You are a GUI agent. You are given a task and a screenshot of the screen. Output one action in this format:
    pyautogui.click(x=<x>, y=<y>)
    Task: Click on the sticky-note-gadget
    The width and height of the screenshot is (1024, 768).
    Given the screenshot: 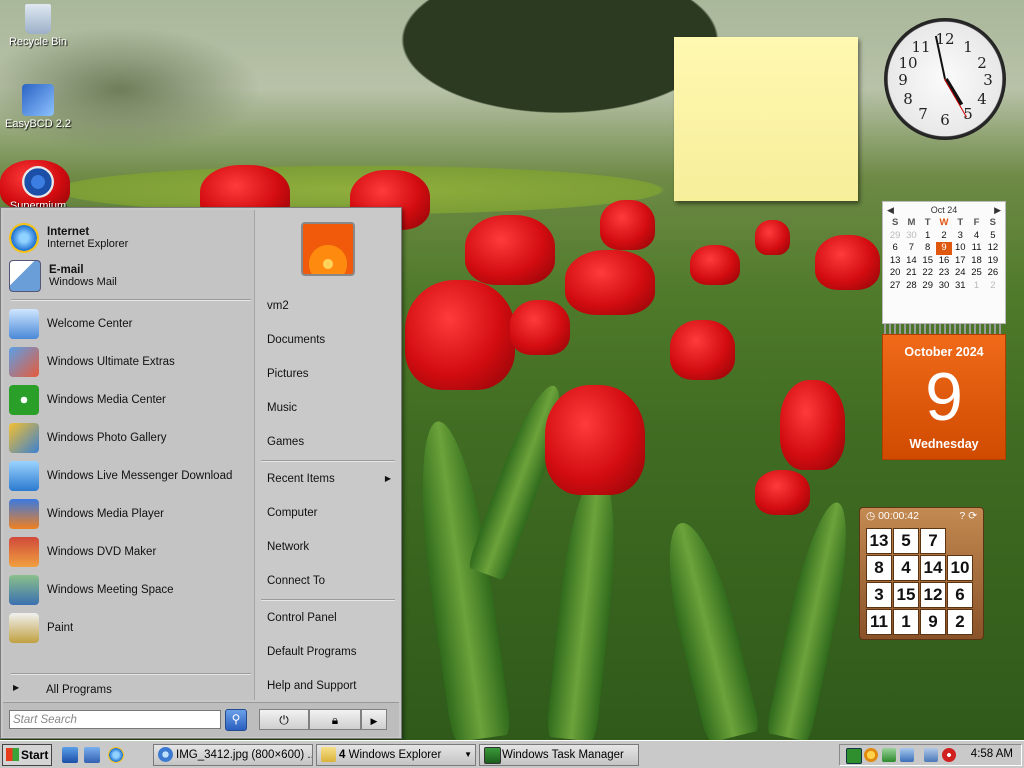 What is the action you would take?
    pyautogui.click(x=766, y=119)
    